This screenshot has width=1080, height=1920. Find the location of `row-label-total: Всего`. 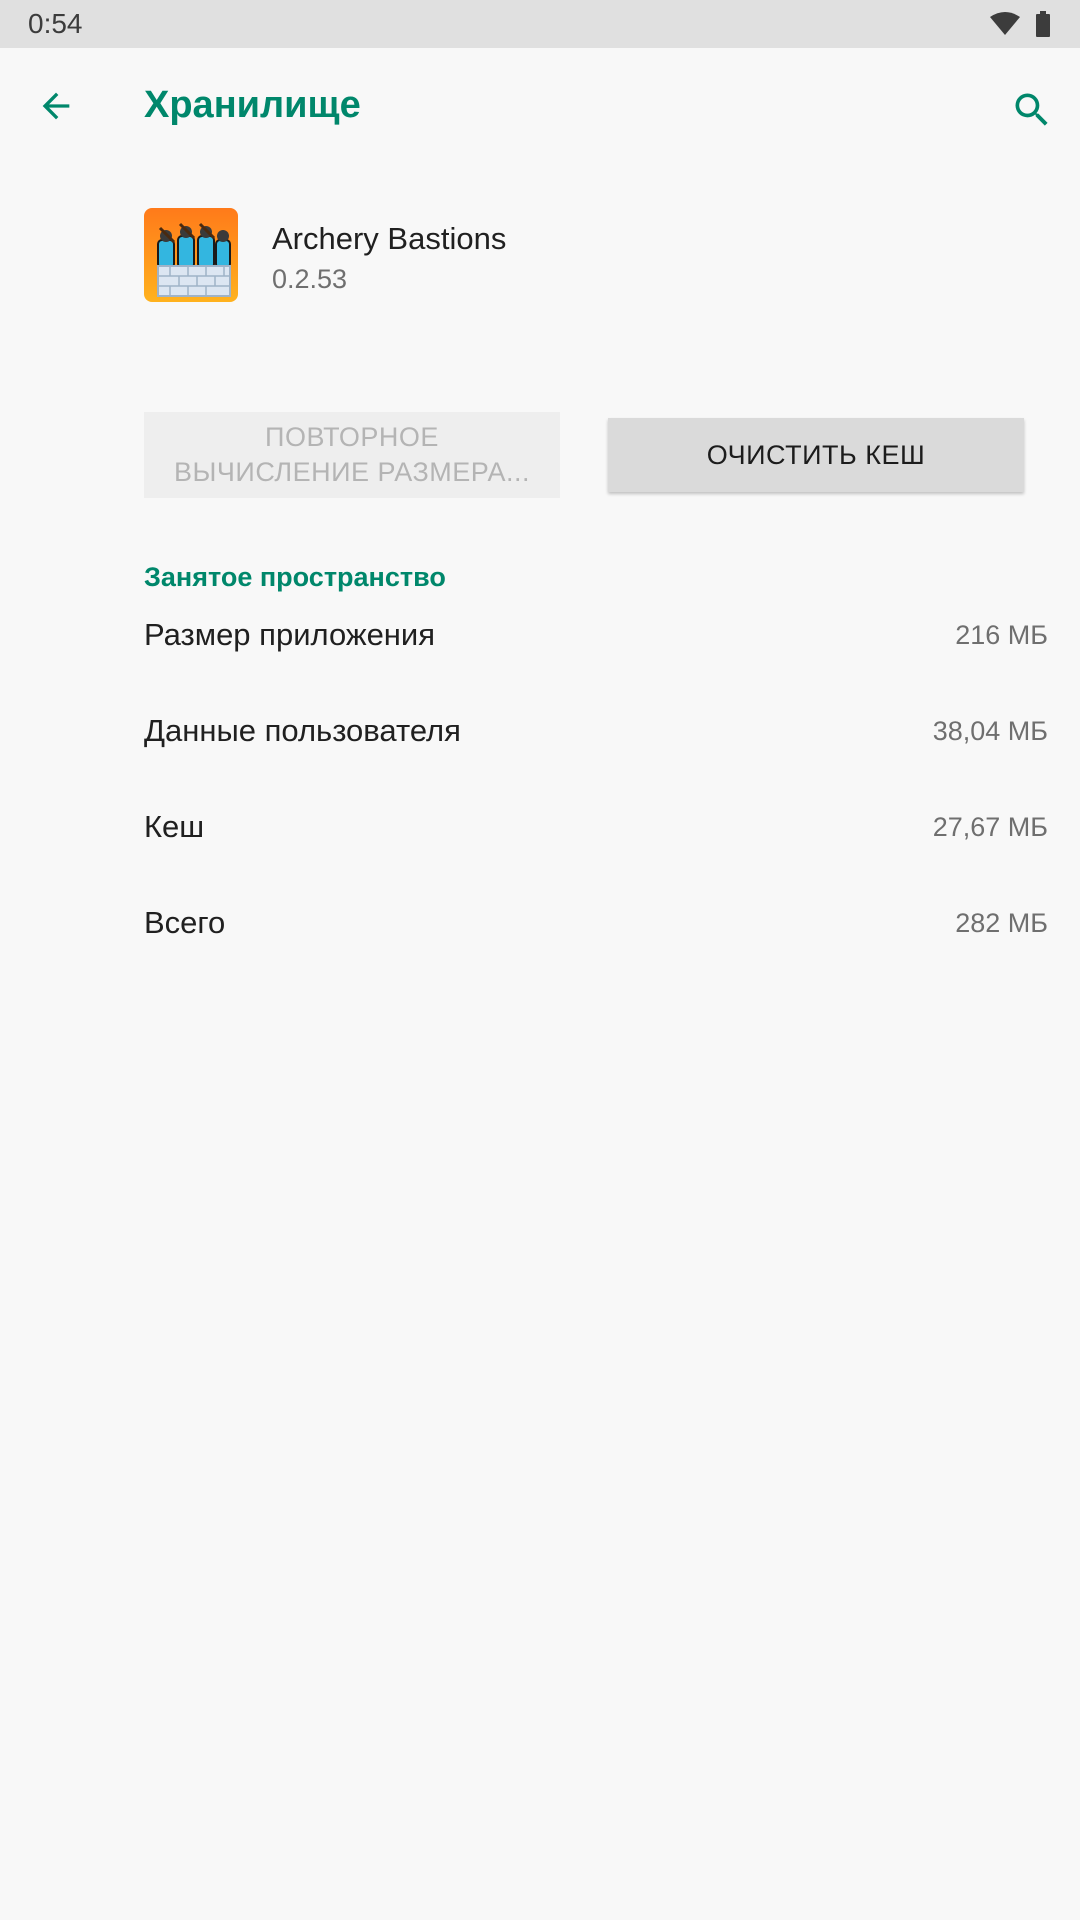

row-label-total: Всего is located at coordinates (185, 922).